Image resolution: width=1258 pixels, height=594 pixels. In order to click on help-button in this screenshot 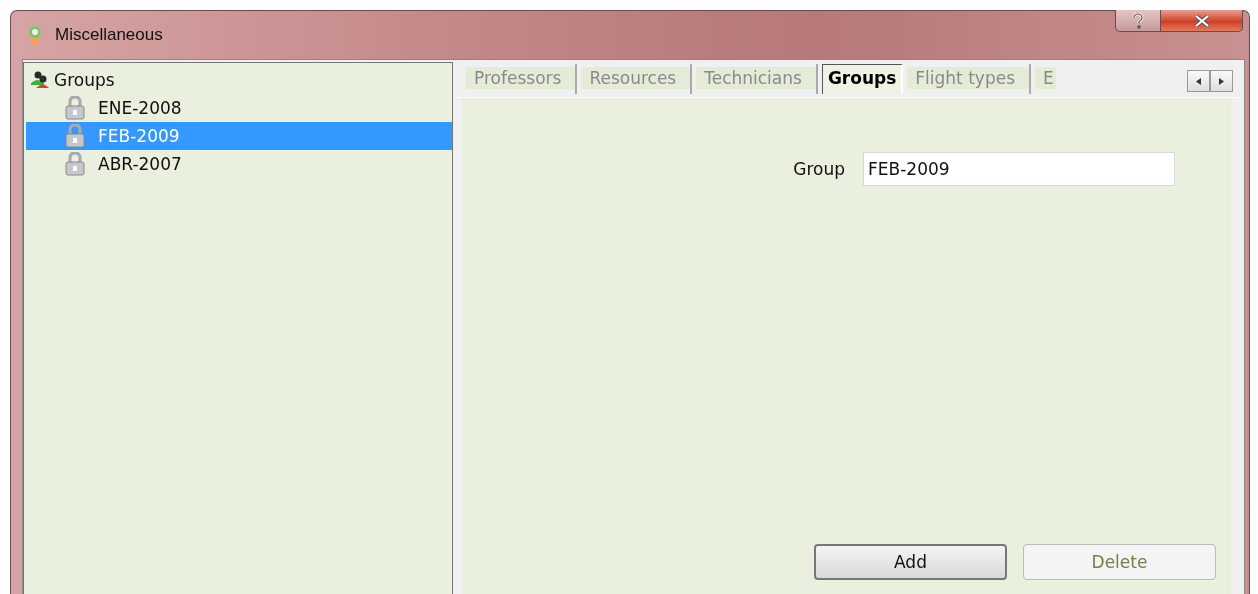, I will do `click(1138, 21)`.